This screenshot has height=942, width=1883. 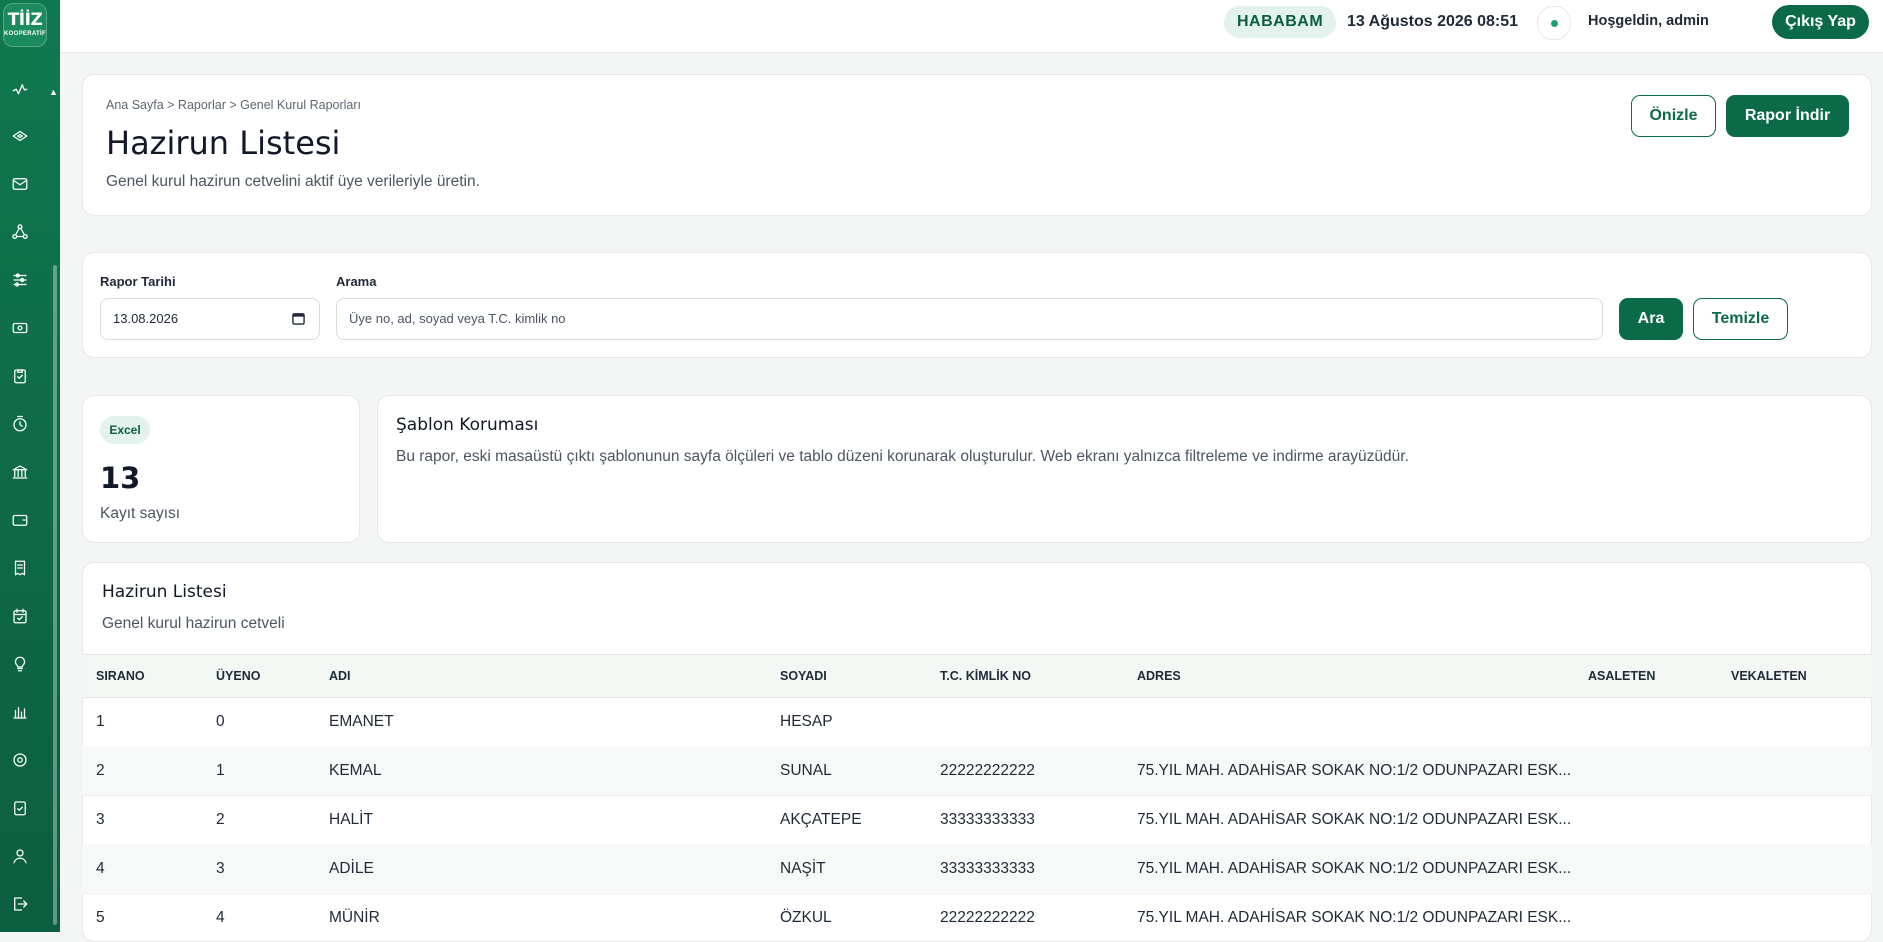 I want to click on logout-icon, so click(x=20, y=904).